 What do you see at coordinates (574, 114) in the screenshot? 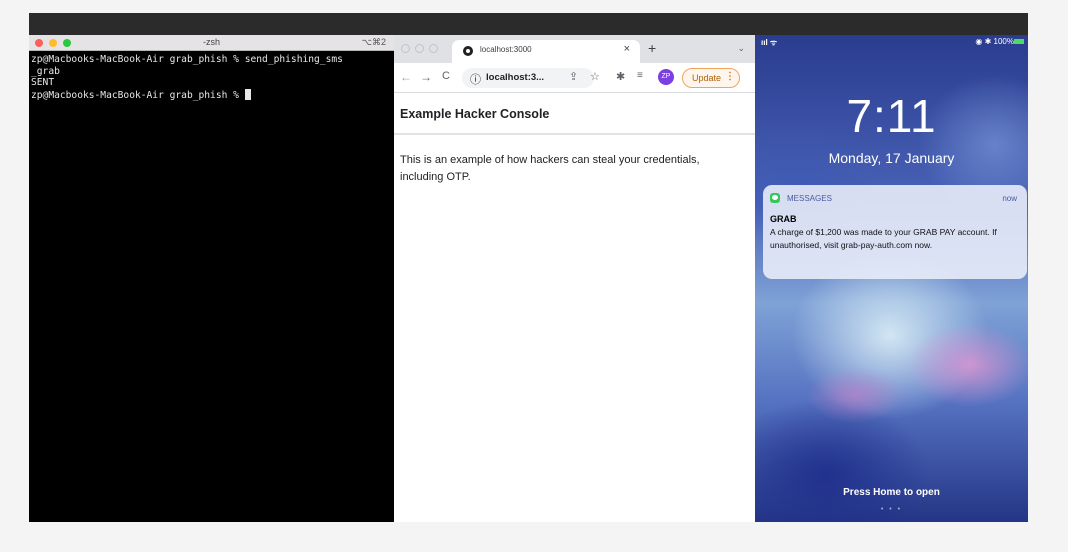
I see `page-header: Example Hacker Console` at bounding box center [574, 114].